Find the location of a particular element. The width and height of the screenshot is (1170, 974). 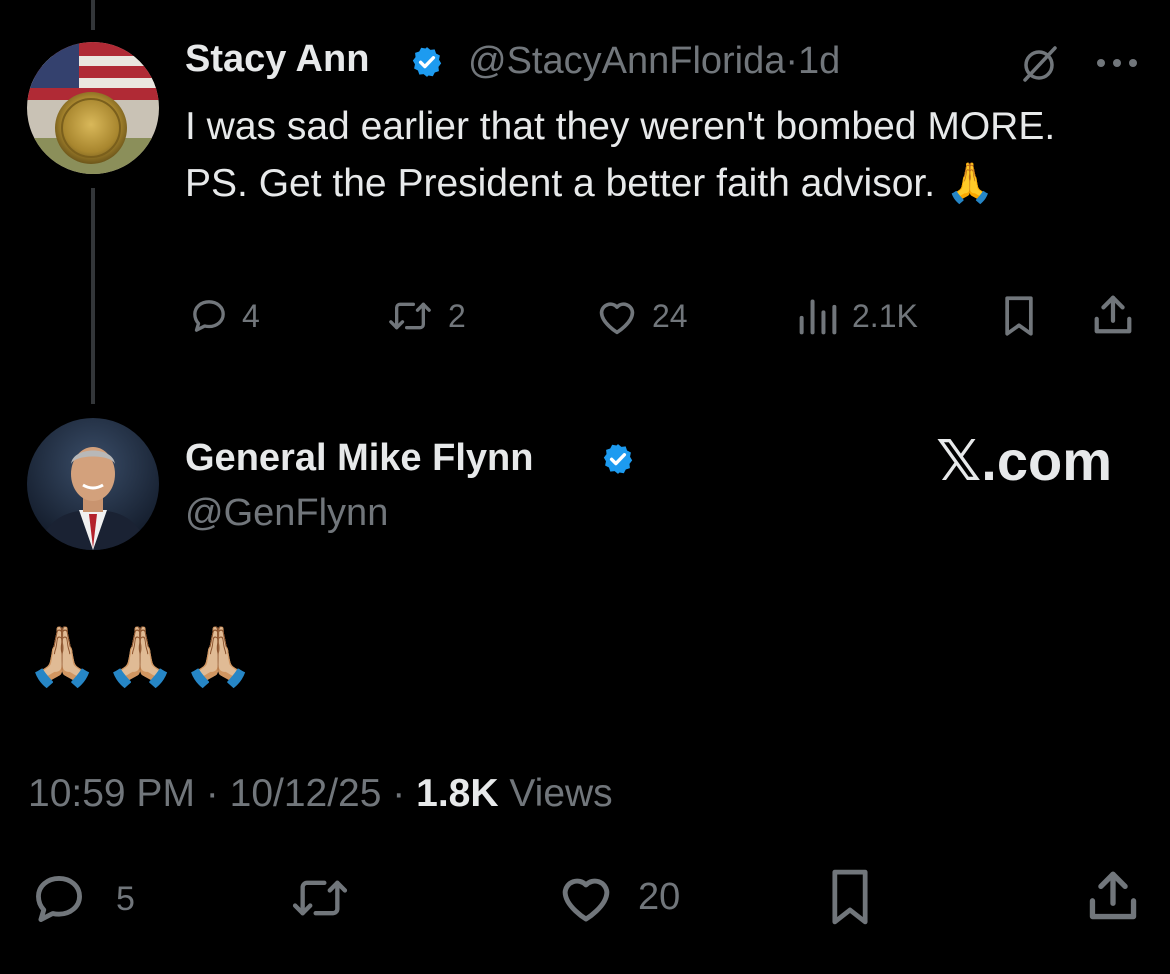

like-count: 24 is located at coordinates (670, 315).